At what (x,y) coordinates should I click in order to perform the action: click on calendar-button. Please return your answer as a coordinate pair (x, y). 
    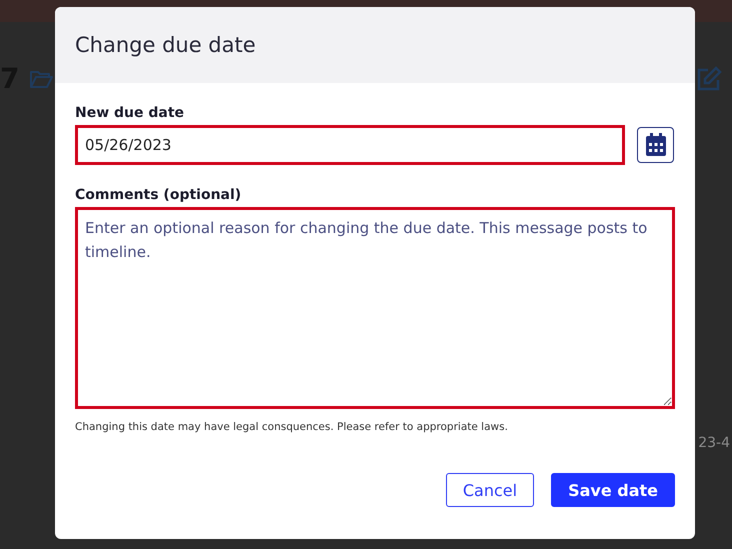
    Looking at the image, I should click on (655, 145).